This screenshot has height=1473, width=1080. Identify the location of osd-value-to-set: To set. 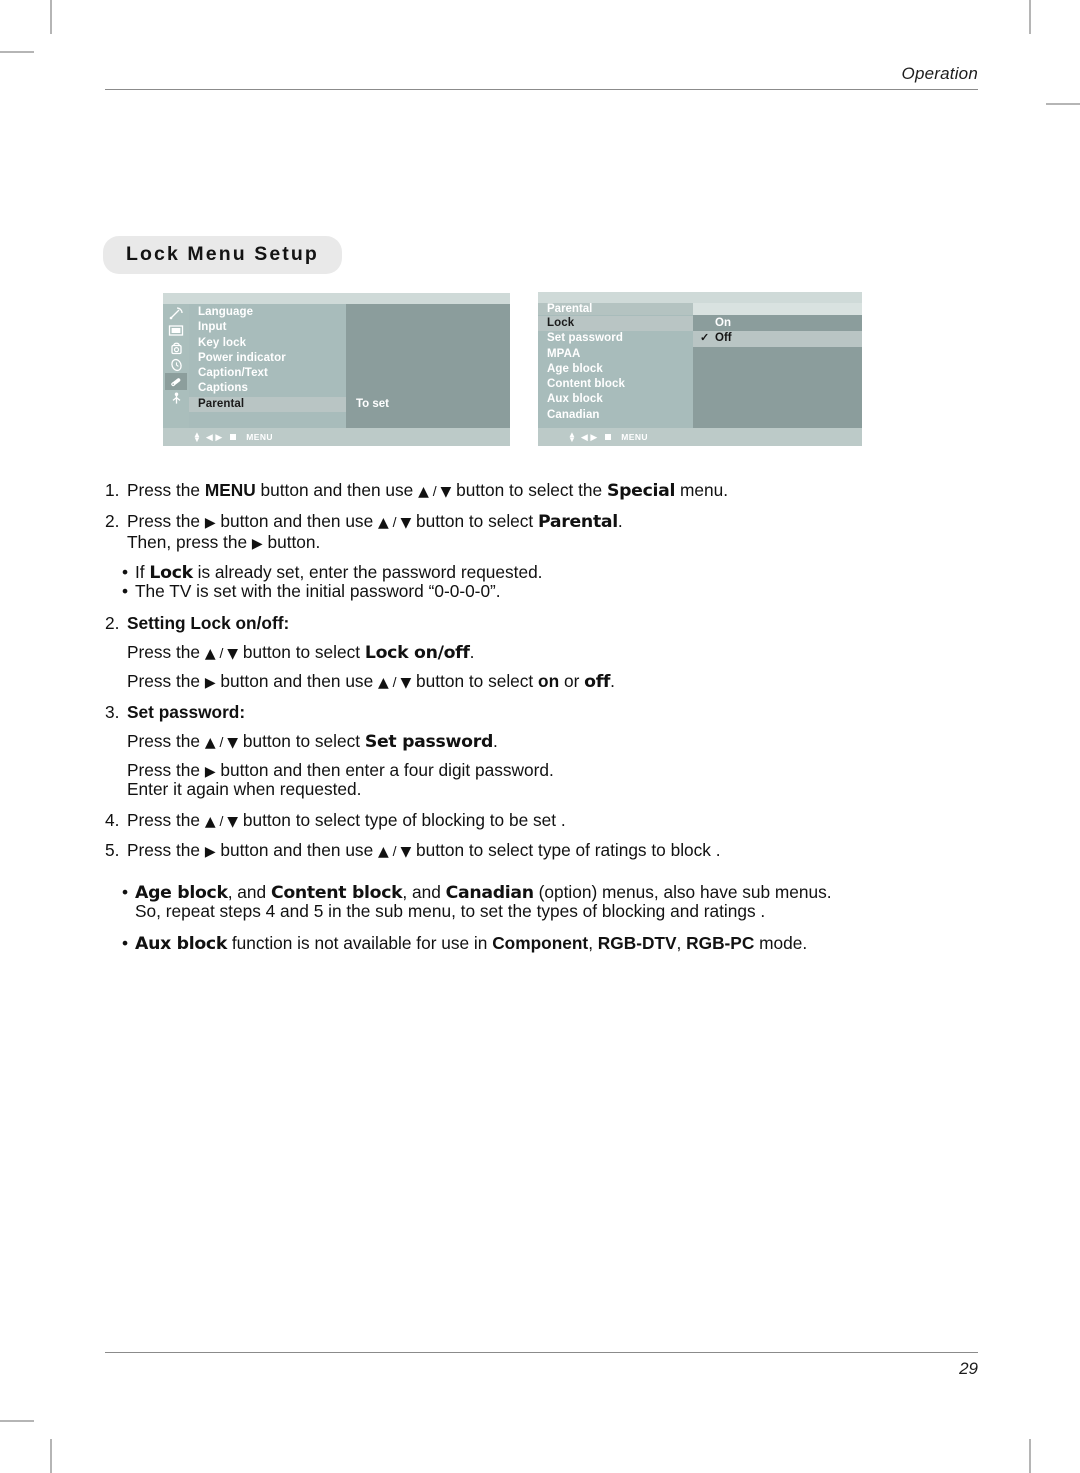
(428, 404).